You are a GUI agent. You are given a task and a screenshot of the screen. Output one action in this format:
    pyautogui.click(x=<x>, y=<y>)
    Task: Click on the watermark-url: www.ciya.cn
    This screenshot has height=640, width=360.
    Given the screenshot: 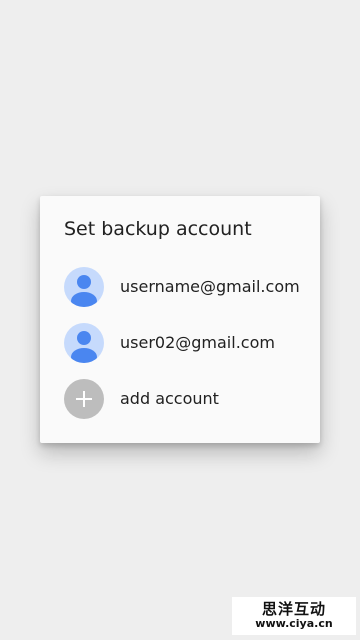 What is the action you would take?
    pyautogui.click(x=294, y=623)
    